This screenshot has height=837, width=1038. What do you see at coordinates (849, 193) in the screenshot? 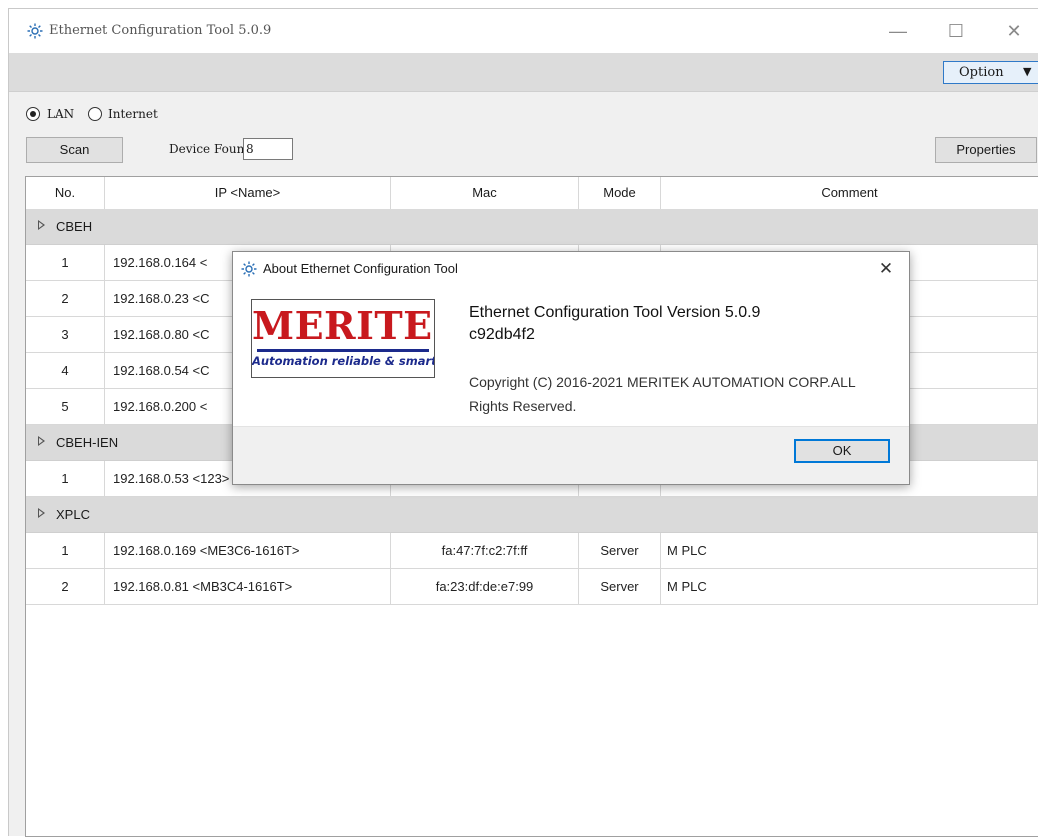
I see `column-header-comment: Comment` at bounding box center [849, 193].